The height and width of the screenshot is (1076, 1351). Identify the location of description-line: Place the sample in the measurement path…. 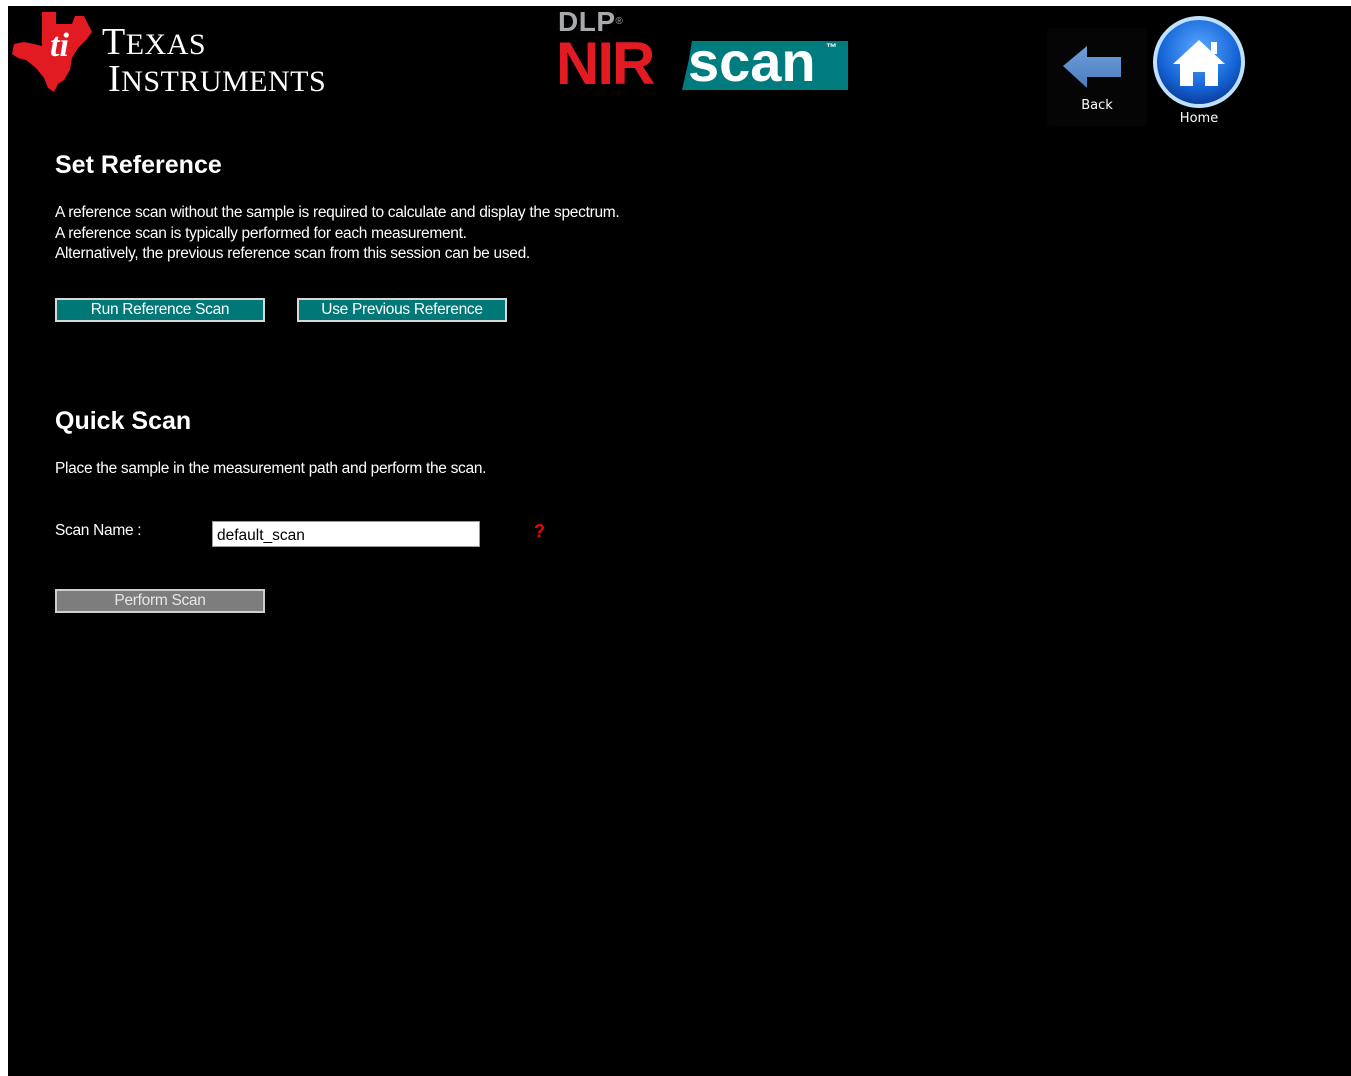
(271, 468).